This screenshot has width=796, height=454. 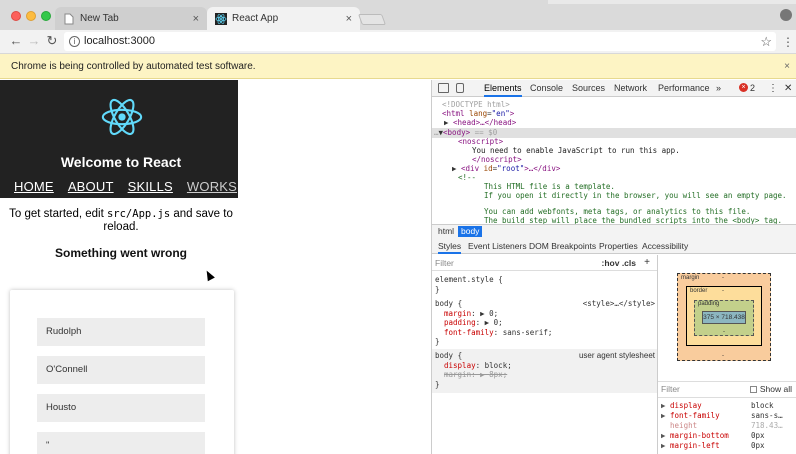 I want to click on tab-elements: Elements, so click(x=503, y=88).